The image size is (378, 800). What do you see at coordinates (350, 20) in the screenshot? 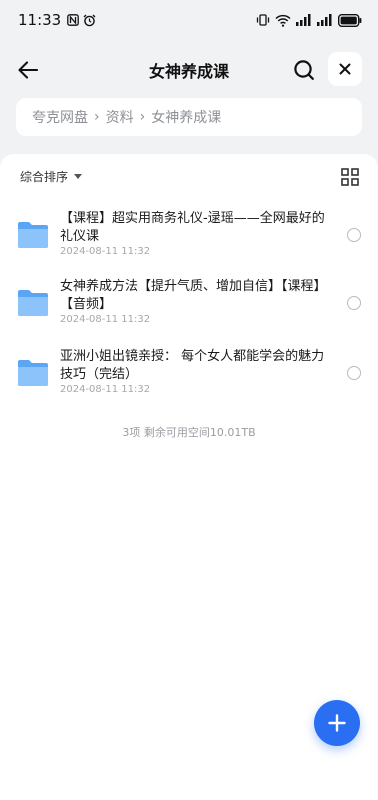
I see `battery-icon` at bounding box center [350, 20].